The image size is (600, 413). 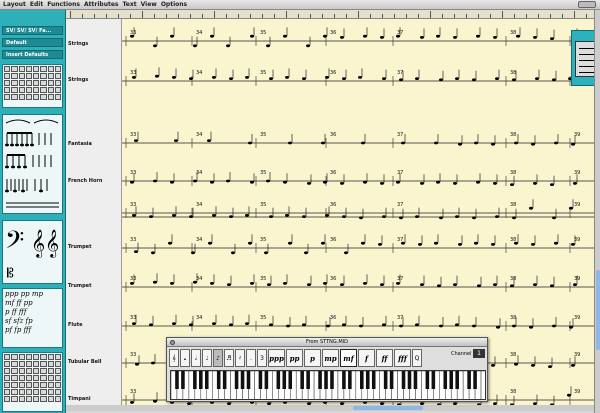 What do you see at coordinates (276, 358) in the screenshot?
I see `dynamic-ppp-button: ppp` at bounding box center [276, 358].